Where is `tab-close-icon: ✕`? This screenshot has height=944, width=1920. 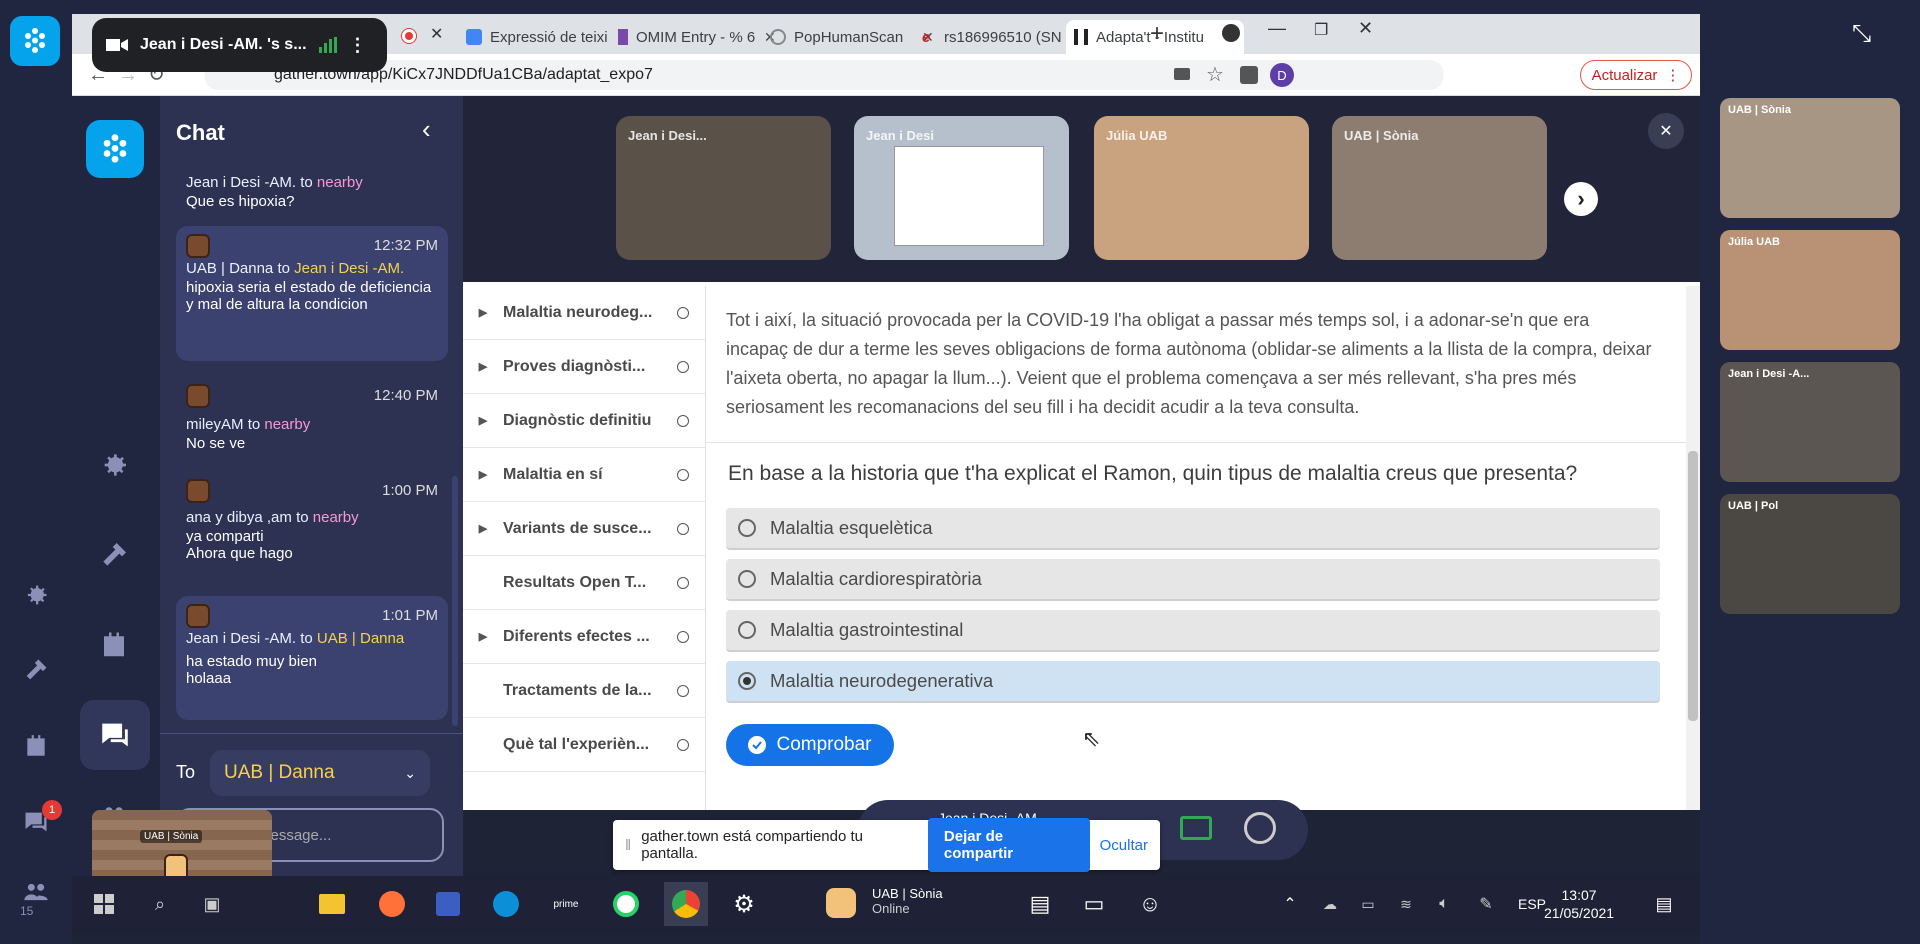 tab-close-icon: ✕ is located at coordinates (436, 34).